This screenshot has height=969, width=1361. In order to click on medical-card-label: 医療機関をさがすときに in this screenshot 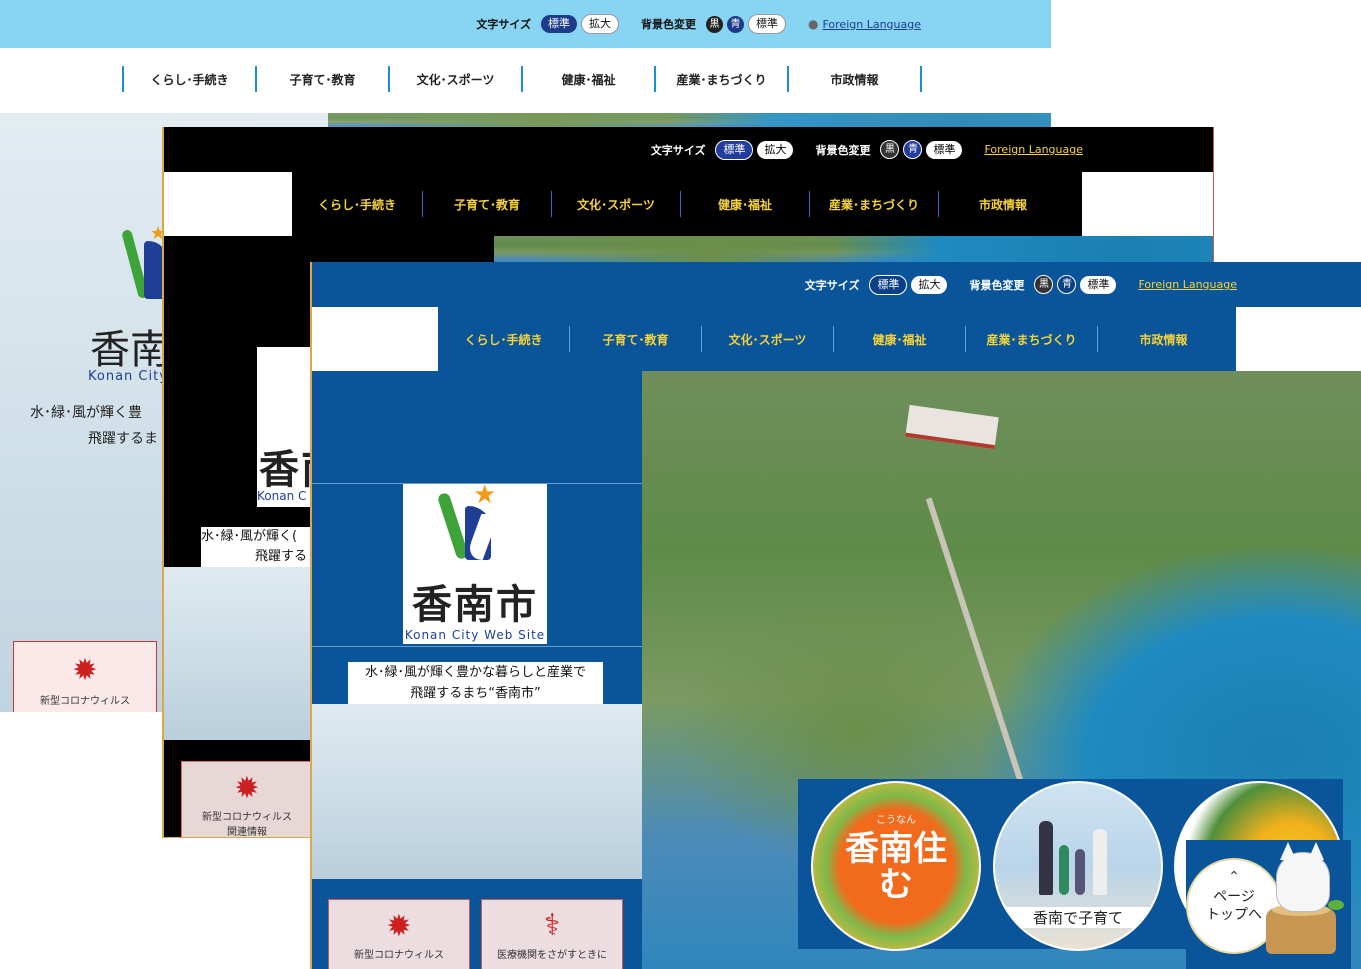, I will do `click(552, 955)`.